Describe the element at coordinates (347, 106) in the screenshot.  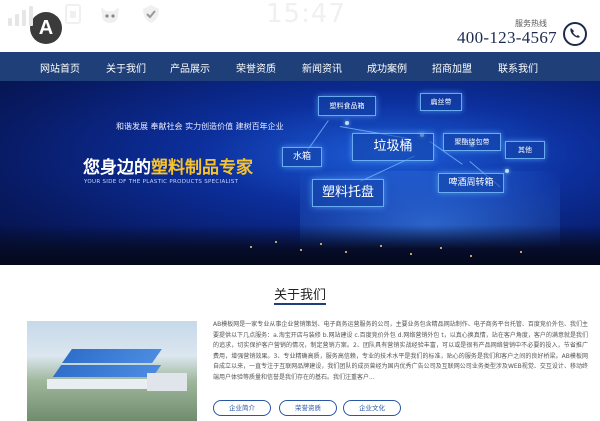
I see `banner-card-food-box: 塑料食品箱` at that location.